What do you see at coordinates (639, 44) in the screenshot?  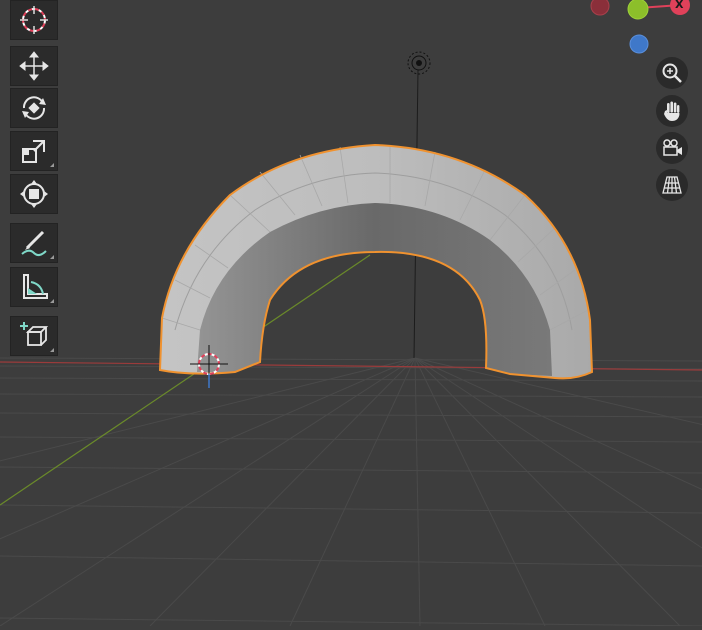 I see `gizmo-z-handle` at bounding box center [639, 44].